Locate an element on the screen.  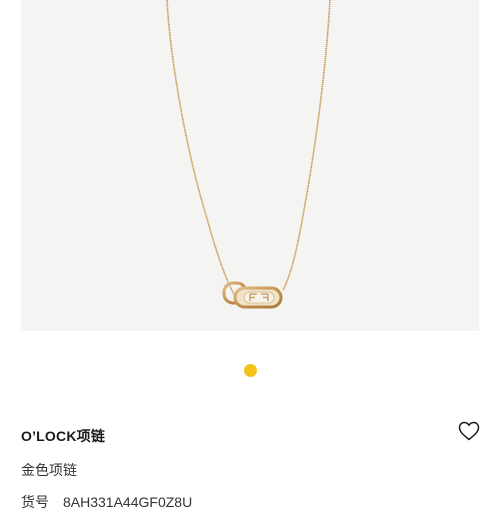
carousel-dot-active is located at coordinates (250, 370).